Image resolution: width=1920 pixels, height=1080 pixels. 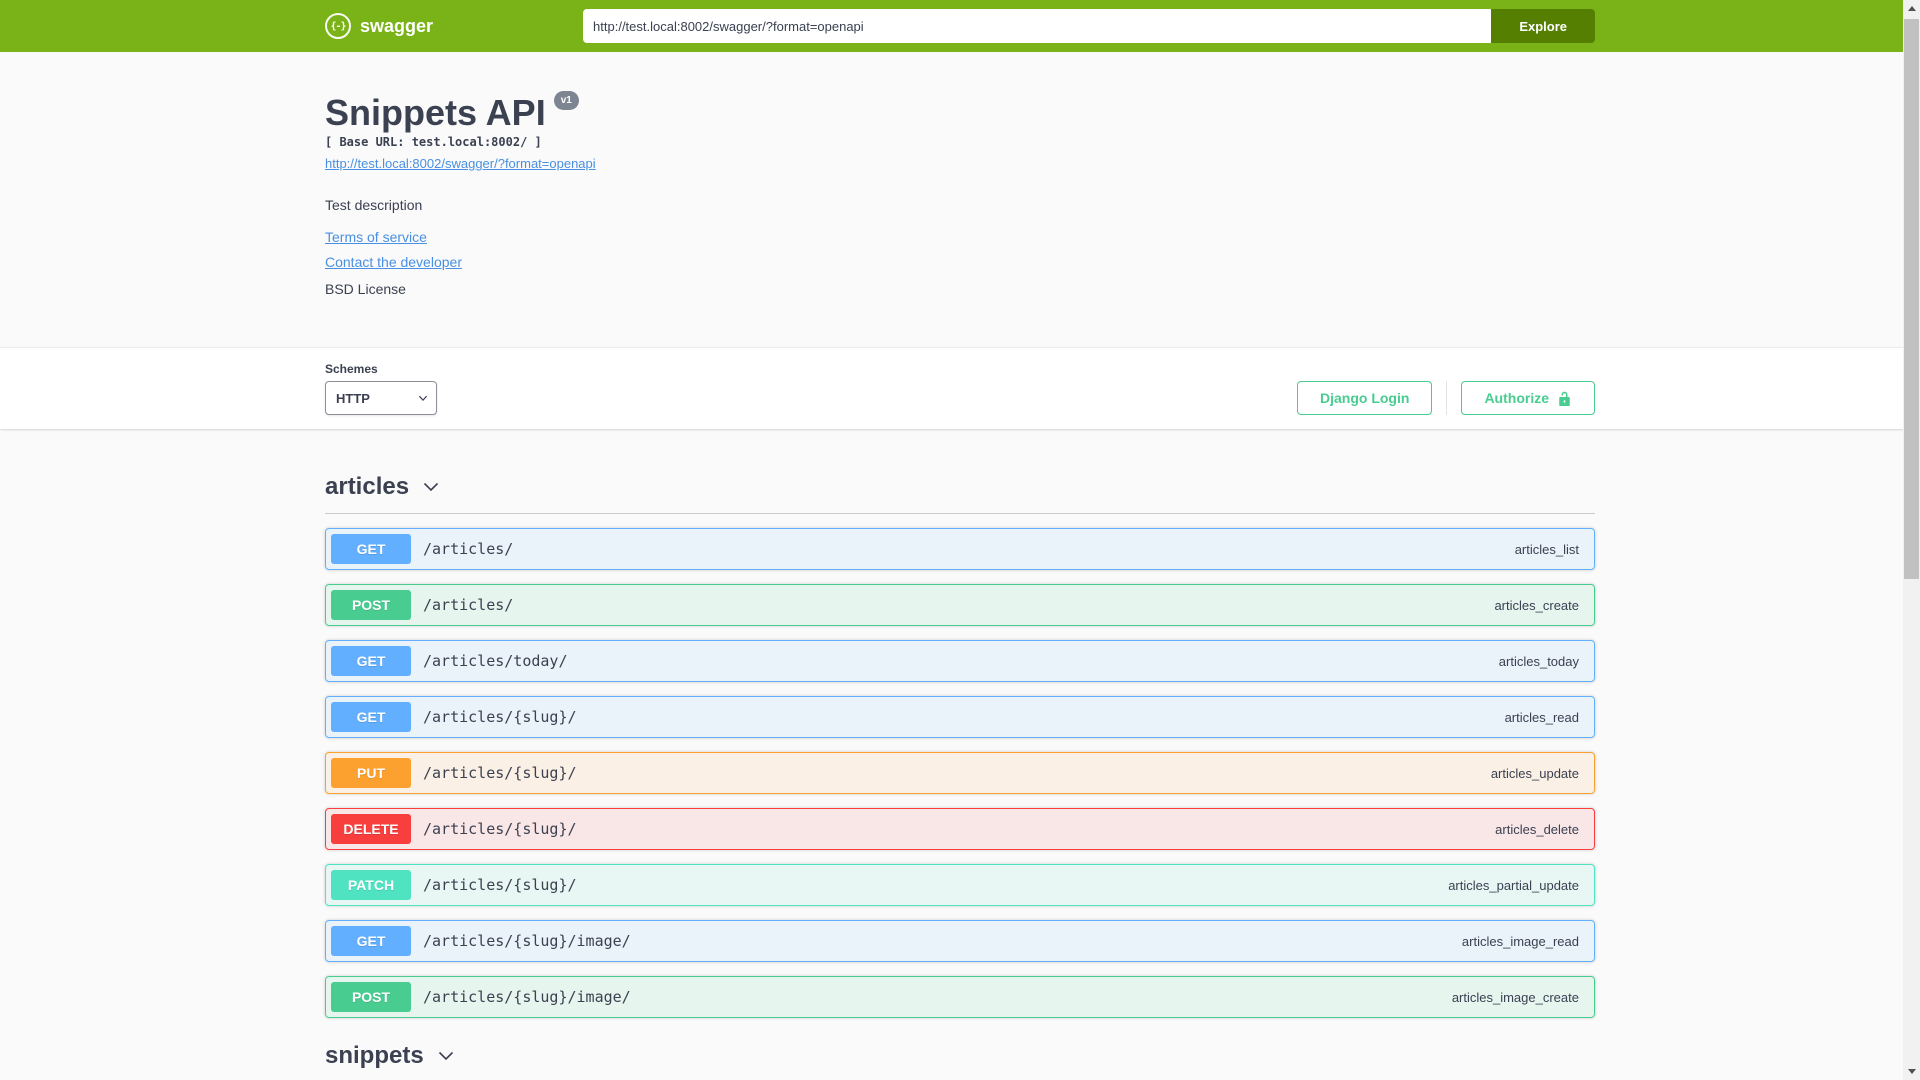 What do you see at coordinates (367, 487) in the screenshot?
I see `section-title: articles` at bounding box center [367, 487].